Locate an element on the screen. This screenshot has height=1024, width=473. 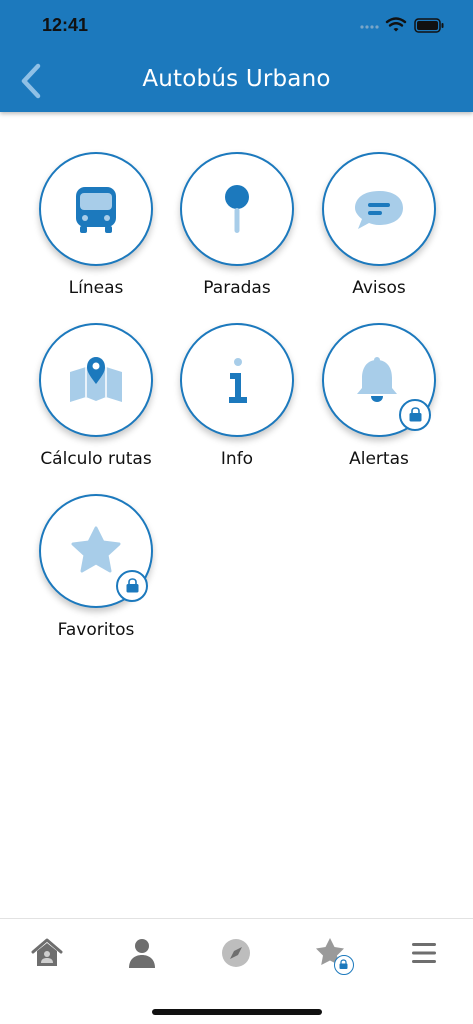
menu-item-info: Info is located at coordinates (238, 403).